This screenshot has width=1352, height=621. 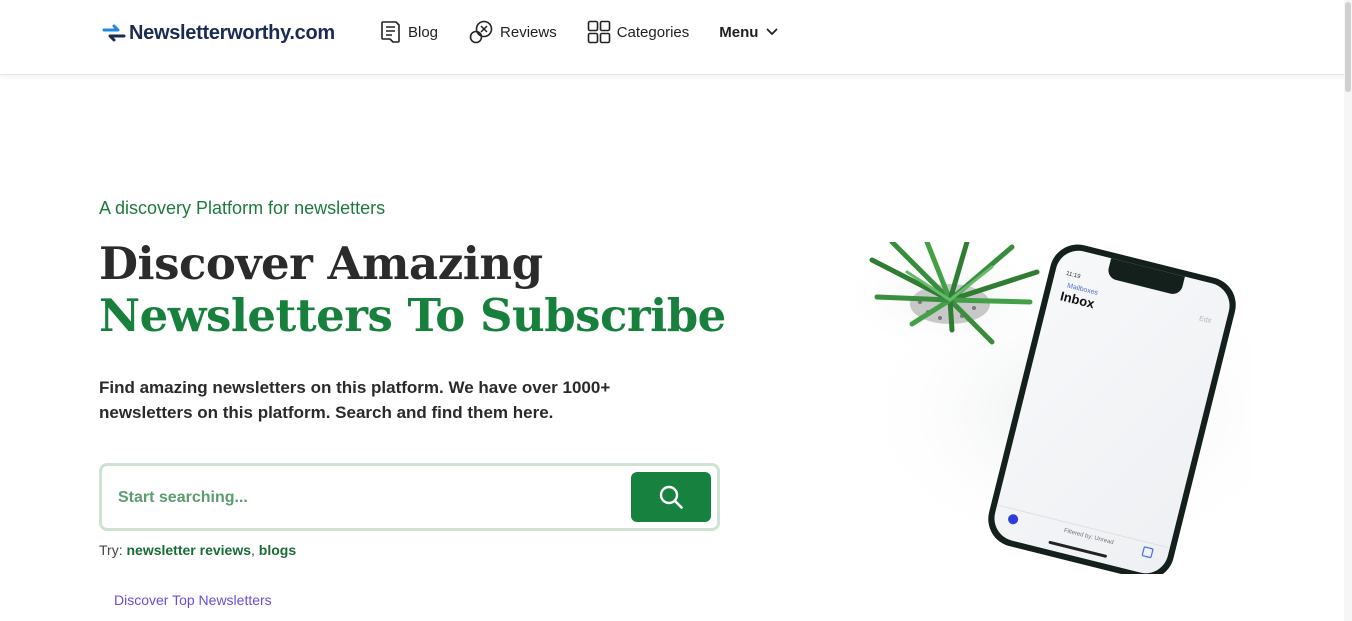 What do you see at coordinates (368, 498) in the screenshot?
I see `search-input` at bounding box center [368, 498].